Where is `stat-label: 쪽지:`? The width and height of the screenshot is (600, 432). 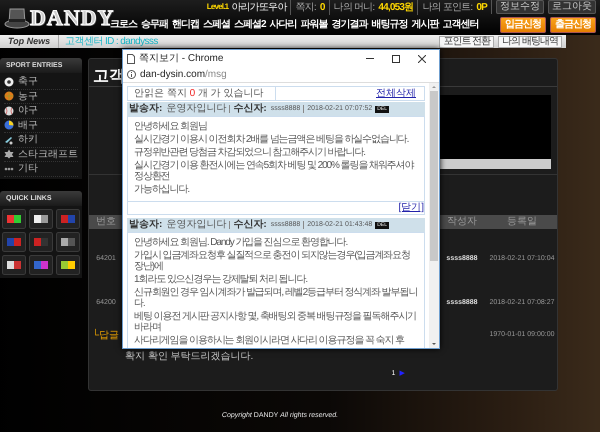
stat-label: 쪽지: is located at coordinates (305, 7).